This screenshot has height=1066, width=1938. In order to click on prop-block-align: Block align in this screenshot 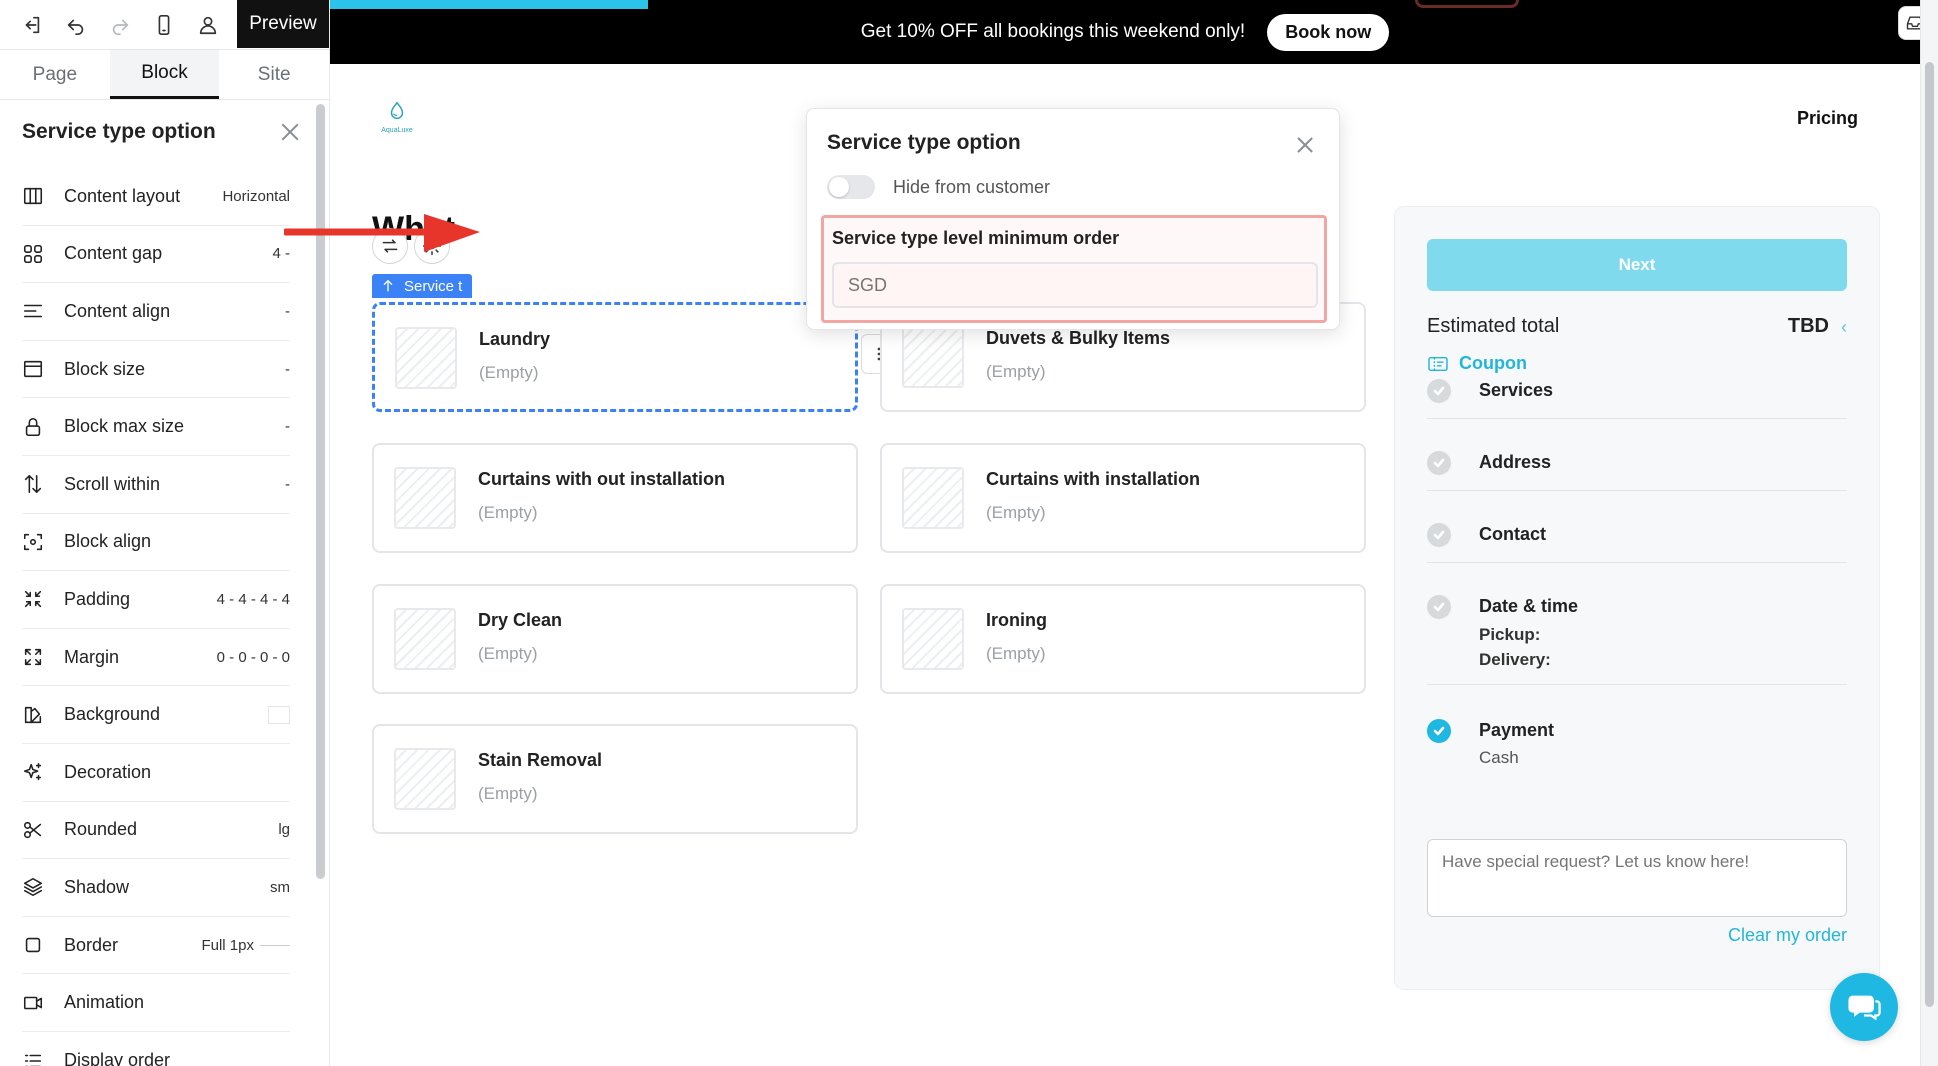, I will do `click(156, 543)`.